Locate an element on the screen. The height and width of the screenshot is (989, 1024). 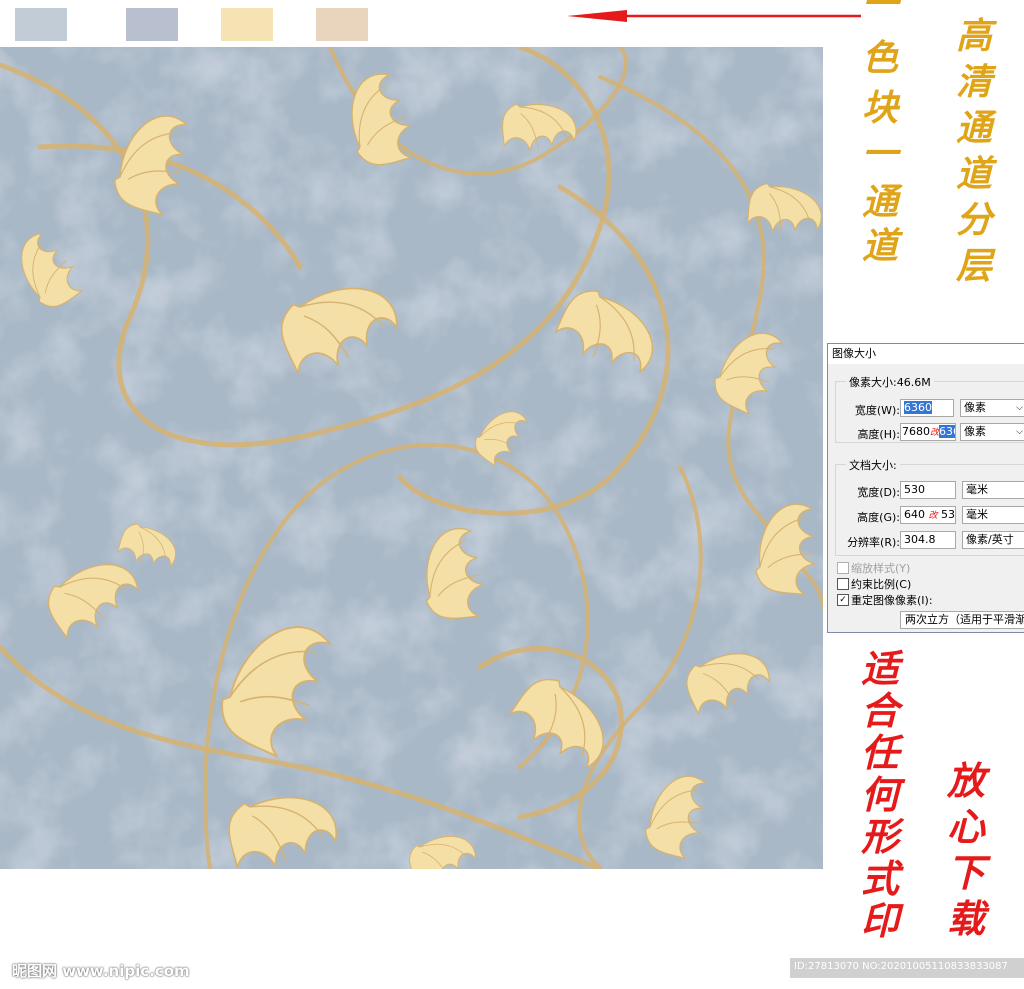
constrain-proportions-checkbox: 约束比例(C) is located at coordinates (874, 584).